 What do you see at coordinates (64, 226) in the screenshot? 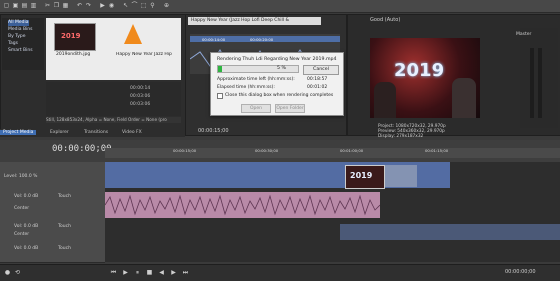
I see `audio2-touch: Touch` at bounding box center [64, 226].